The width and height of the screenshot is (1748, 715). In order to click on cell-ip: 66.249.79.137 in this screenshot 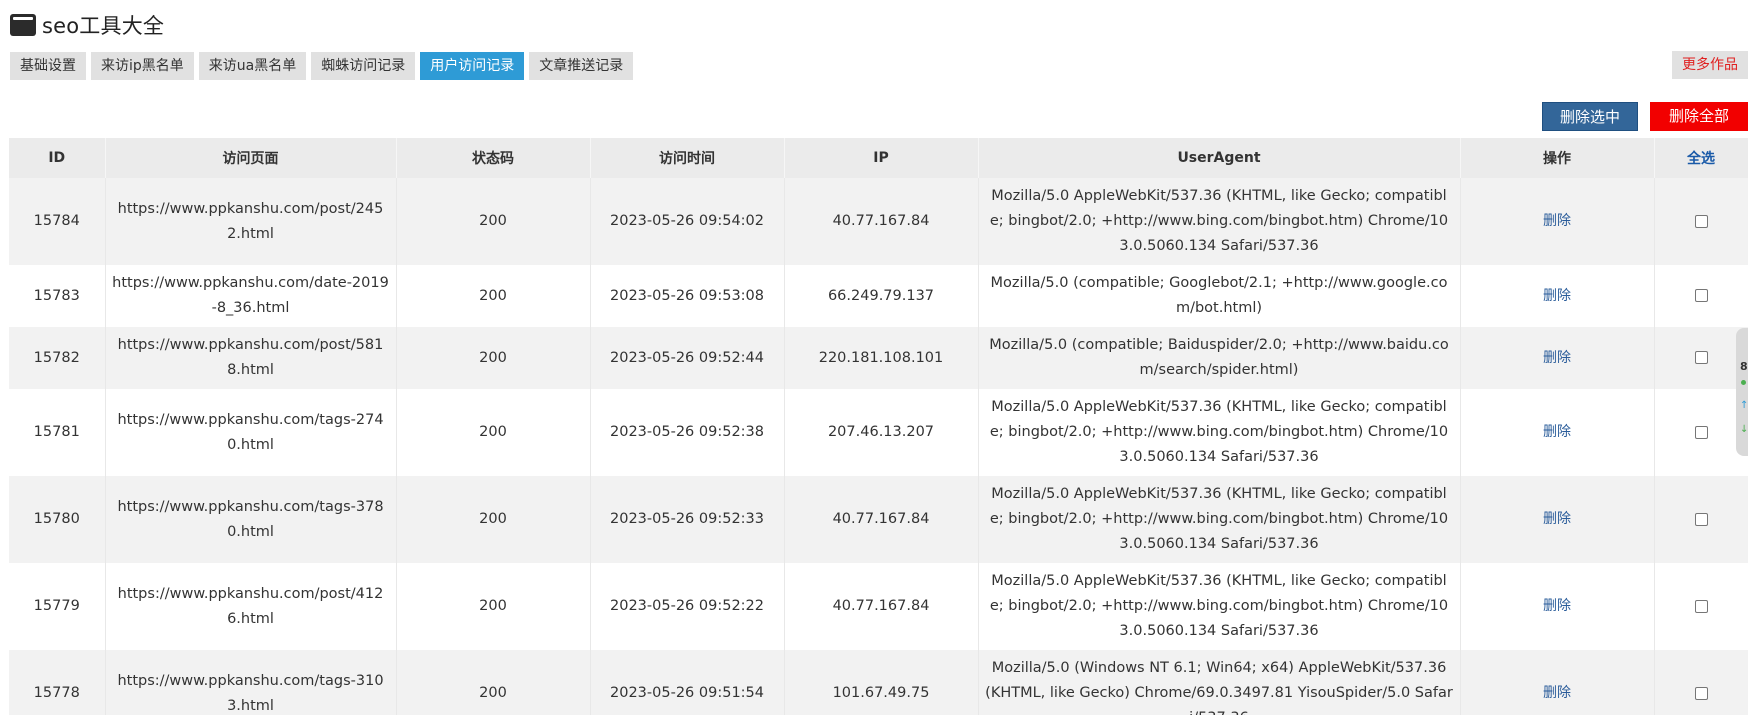, I will do `click(881, 296)`.